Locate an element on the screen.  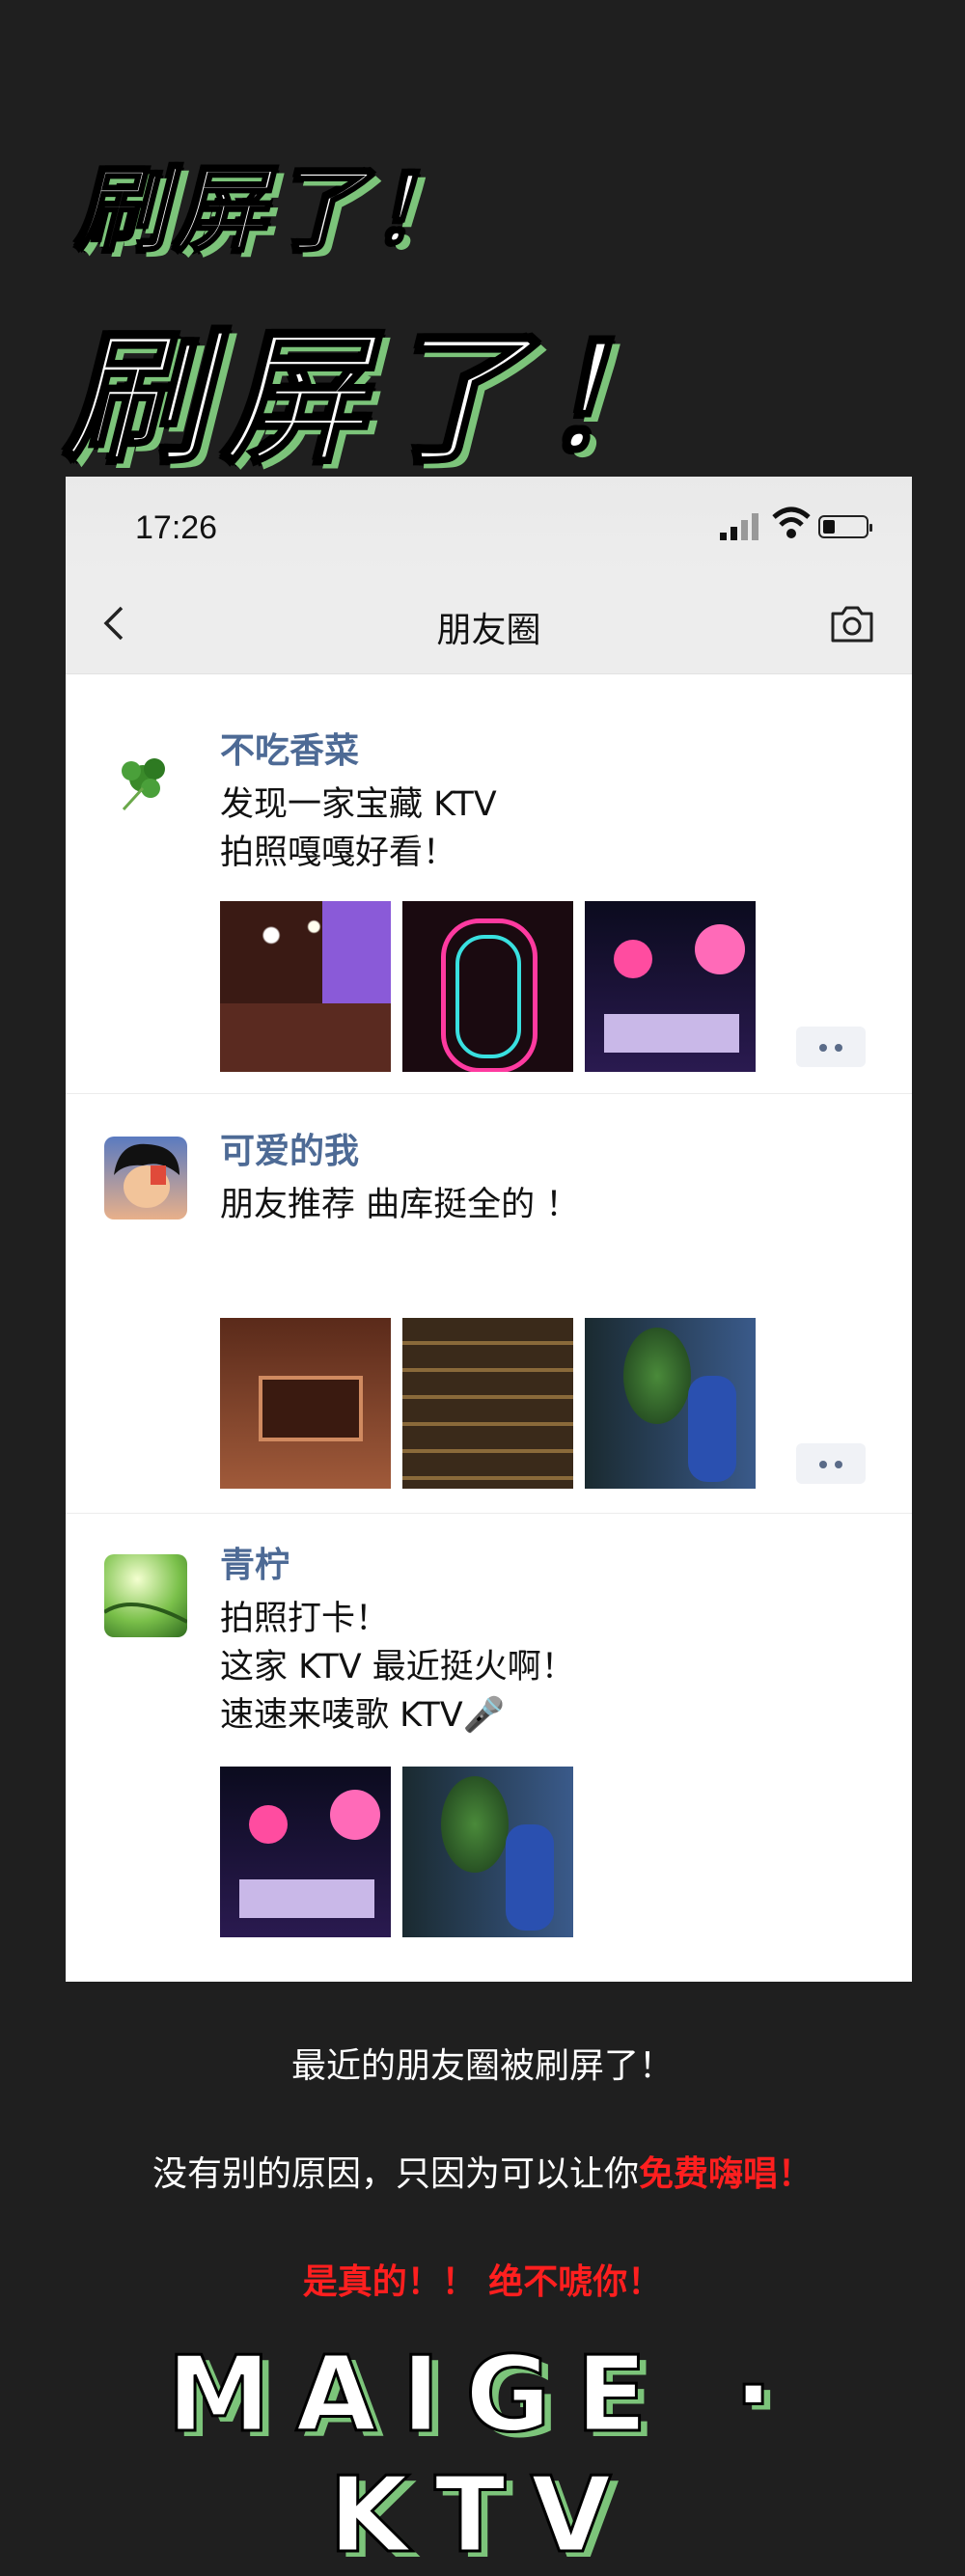
cilantro-avatar-icon is located at coordinates (143, 785).